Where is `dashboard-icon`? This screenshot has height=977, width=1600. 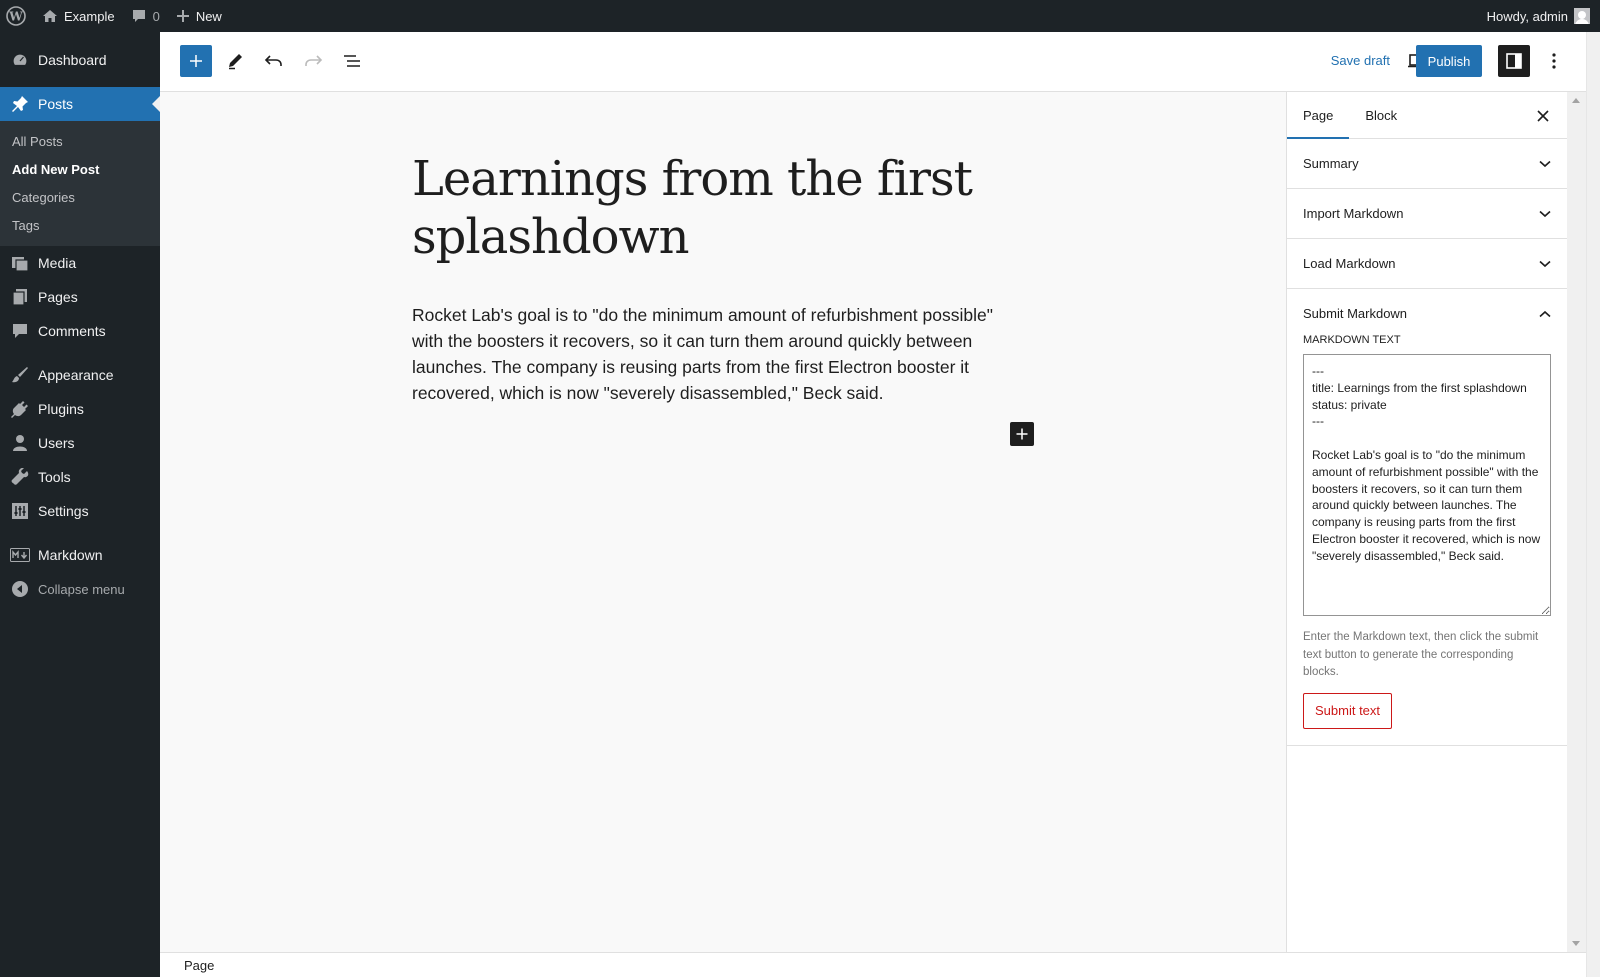
dashboard-icon is located at coordinates (20, 60).